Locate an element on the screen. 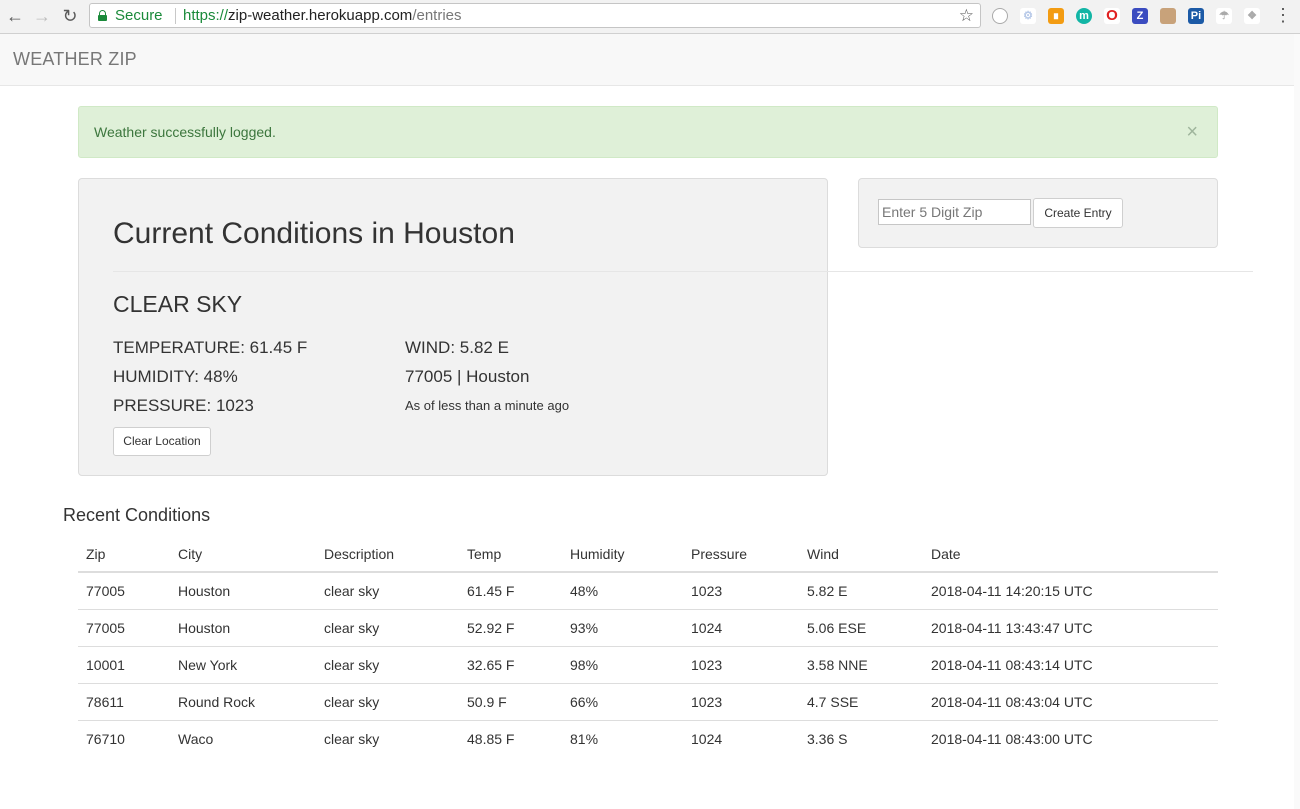 This screenshot has height=809, width=1300. alert-message: Weather successfully logged. is located at coordinates (185, 132).